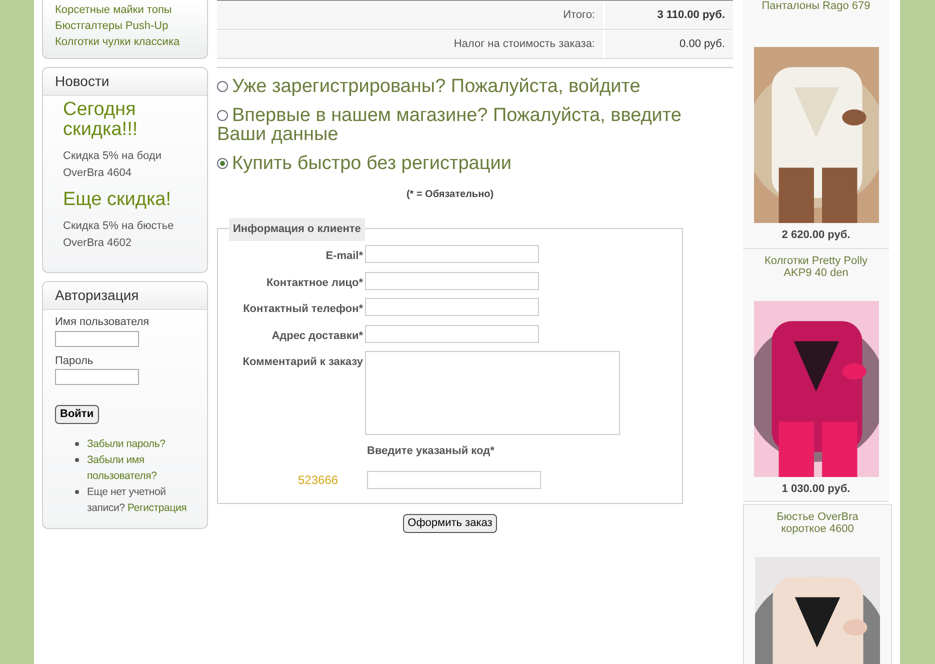  What do you see at coordinates (410, 15) in the screenshot?
I see `total-label: Итого:` at bounding box center [410, 15].